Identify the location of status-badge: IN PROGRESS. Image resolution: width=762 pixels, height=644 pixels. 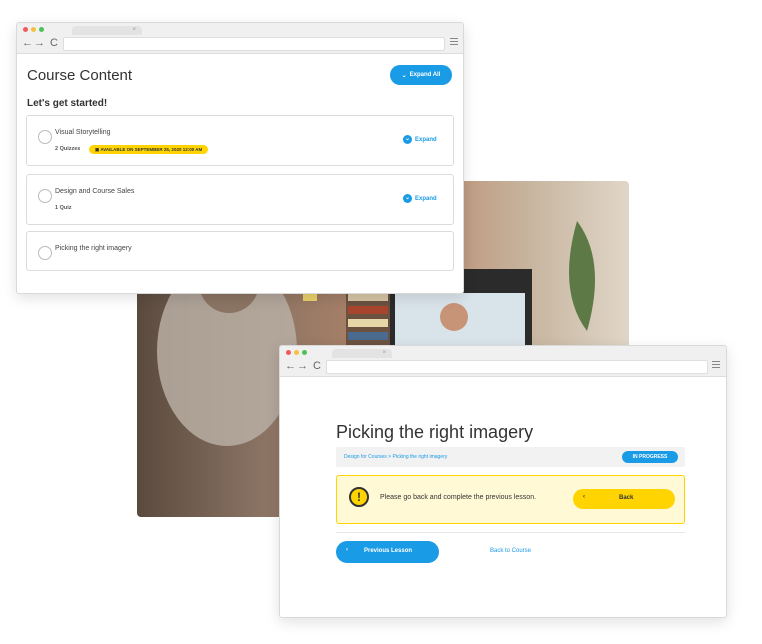
(650, 457).